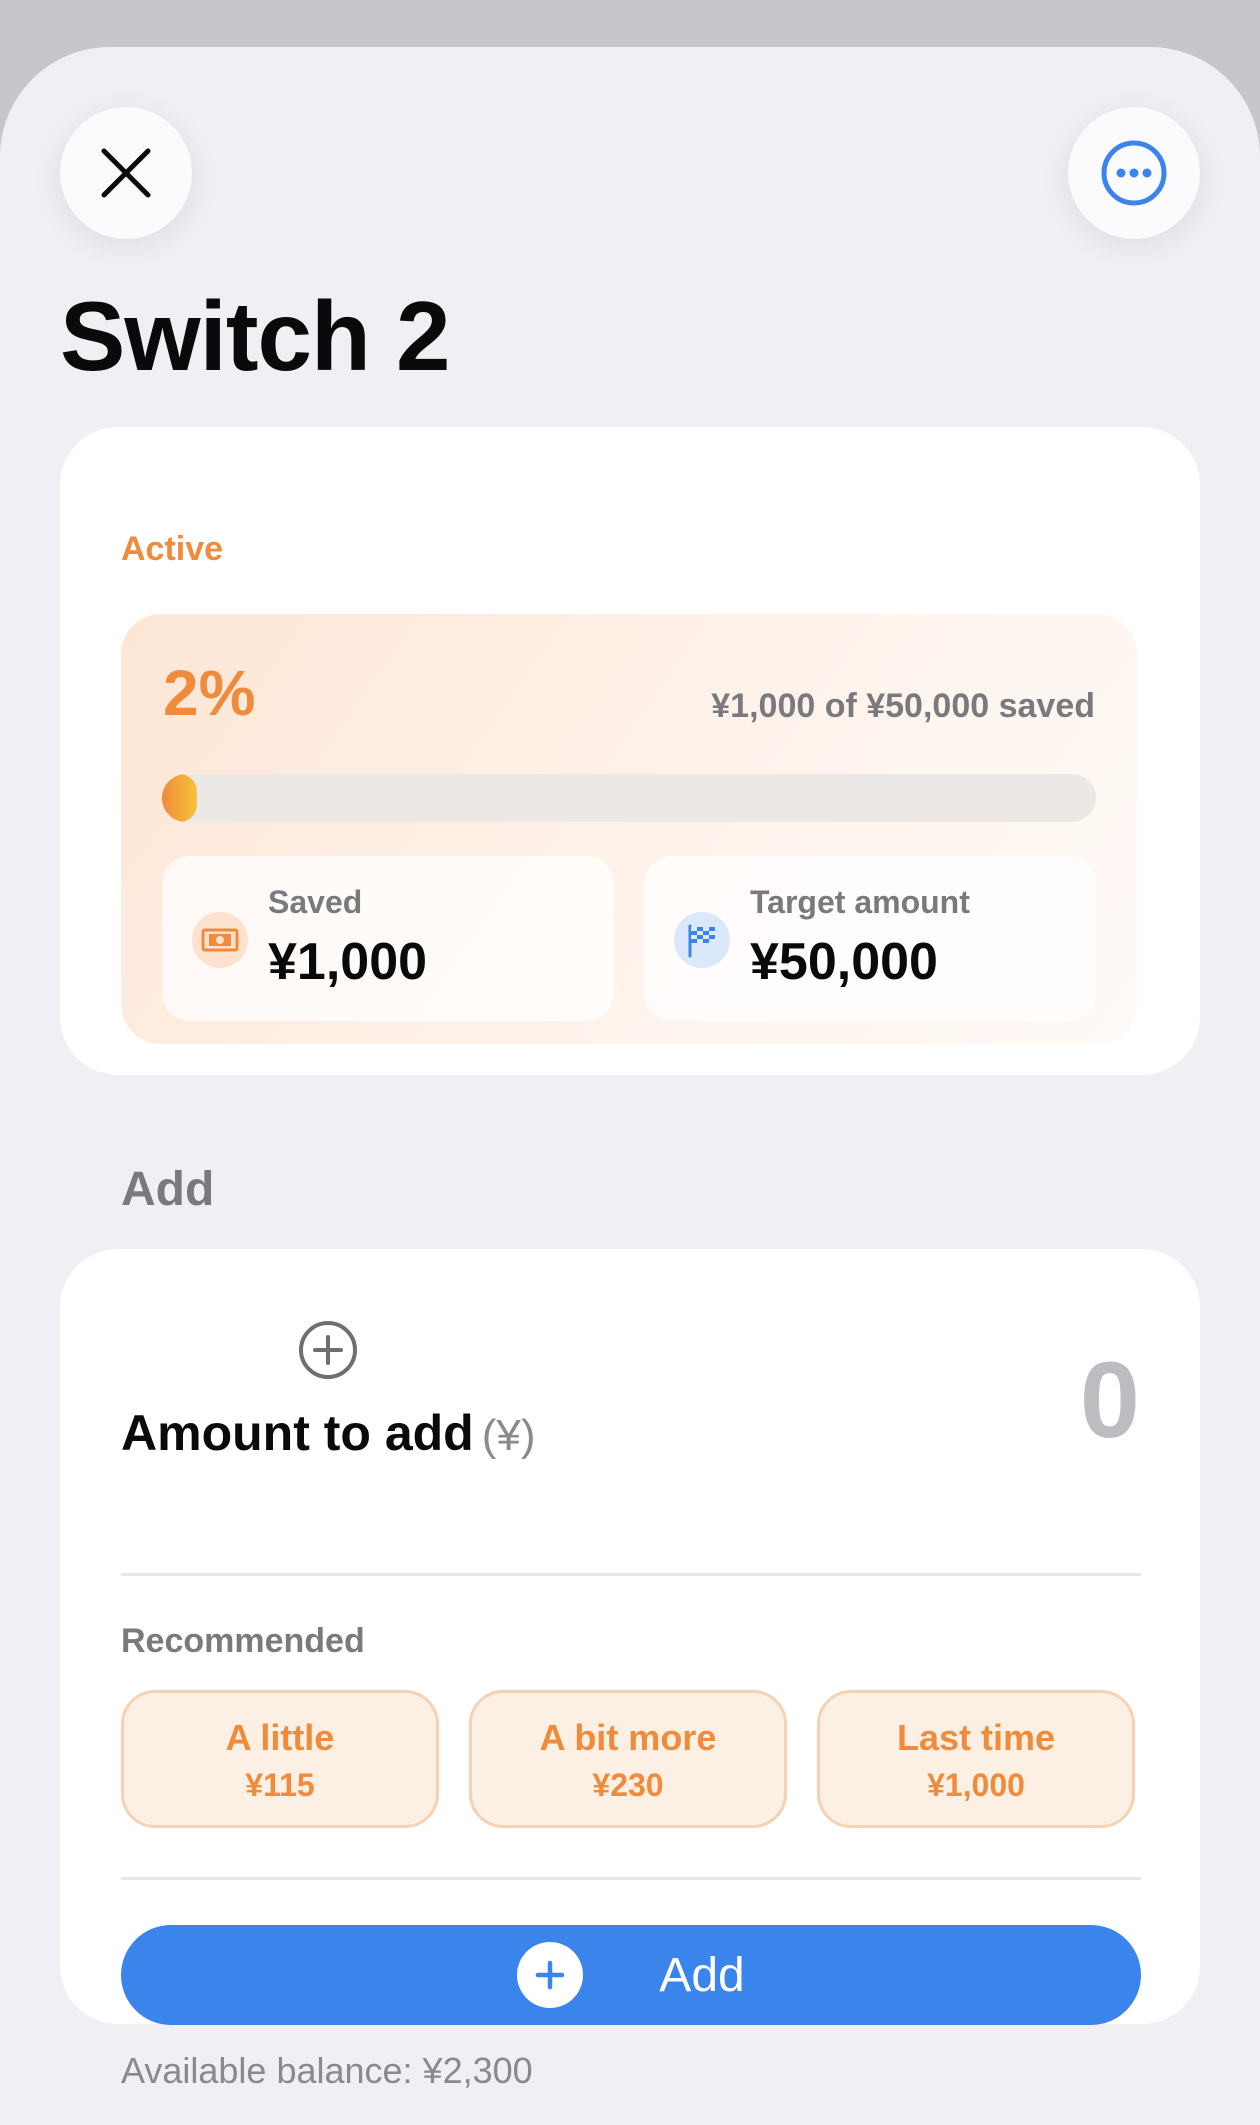 Image resolution: width=1260 pixels, height=2125 pixels. Describe the element at coordinates (628, 1785) in the screenshot. I see `recommended-amount: ¥230` at that location.